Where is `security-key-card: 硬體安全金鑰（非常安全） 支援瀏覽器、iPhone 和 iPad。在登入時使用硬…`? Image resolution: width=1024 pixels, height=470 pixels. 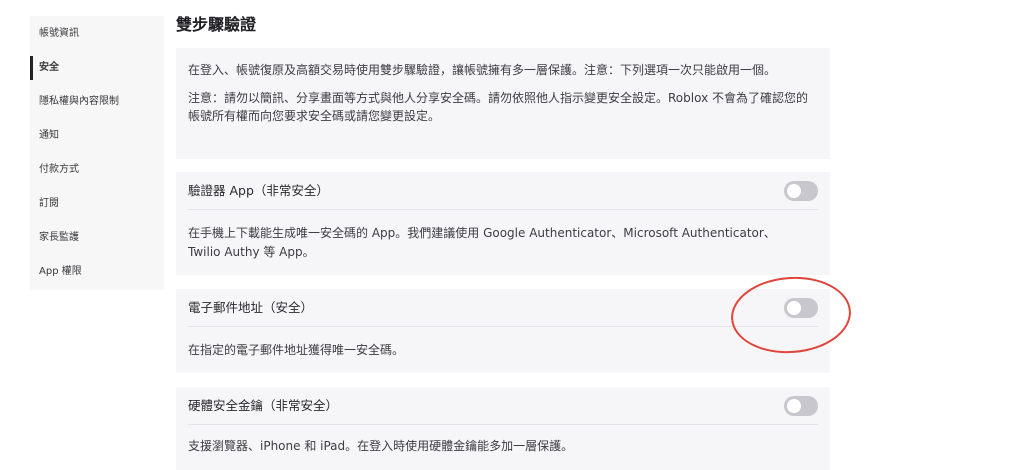
security-key-card: 硬體安全金鑰（非常安全） 支援瀏覽器、iPhone 和 iPad。在登入時使用硬… is located at coordinates (503, 428).